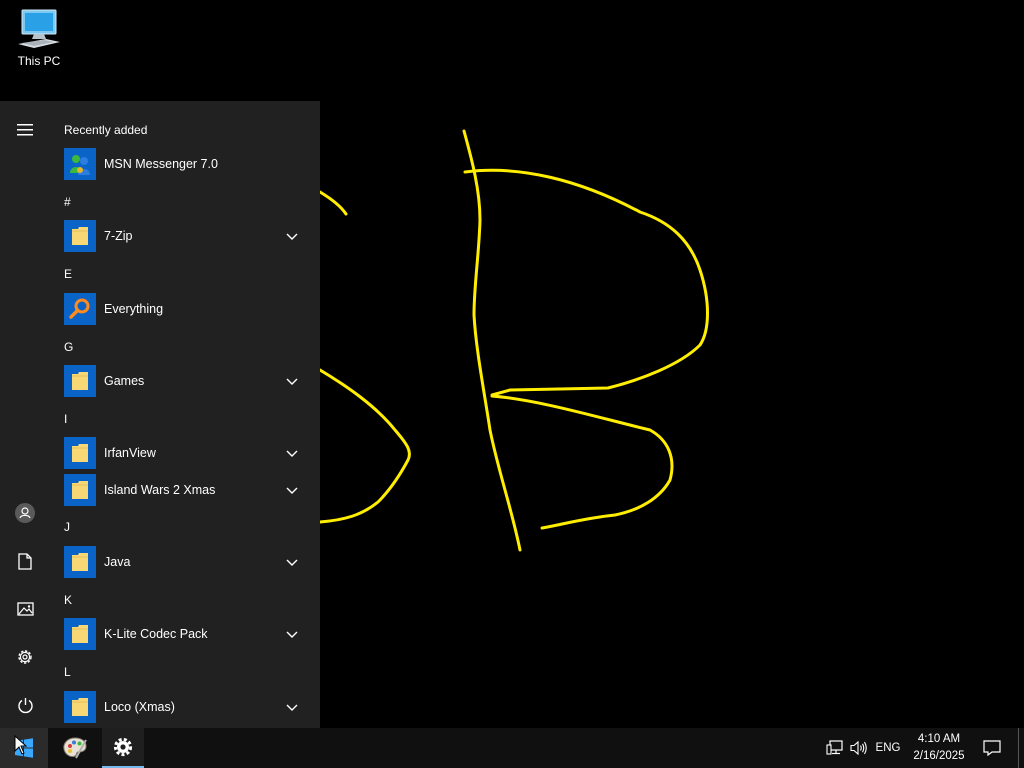 This screenshot has height=768, width=1024. I want to click on app-label: K-Lite Codec Pack, so click(156, 634).